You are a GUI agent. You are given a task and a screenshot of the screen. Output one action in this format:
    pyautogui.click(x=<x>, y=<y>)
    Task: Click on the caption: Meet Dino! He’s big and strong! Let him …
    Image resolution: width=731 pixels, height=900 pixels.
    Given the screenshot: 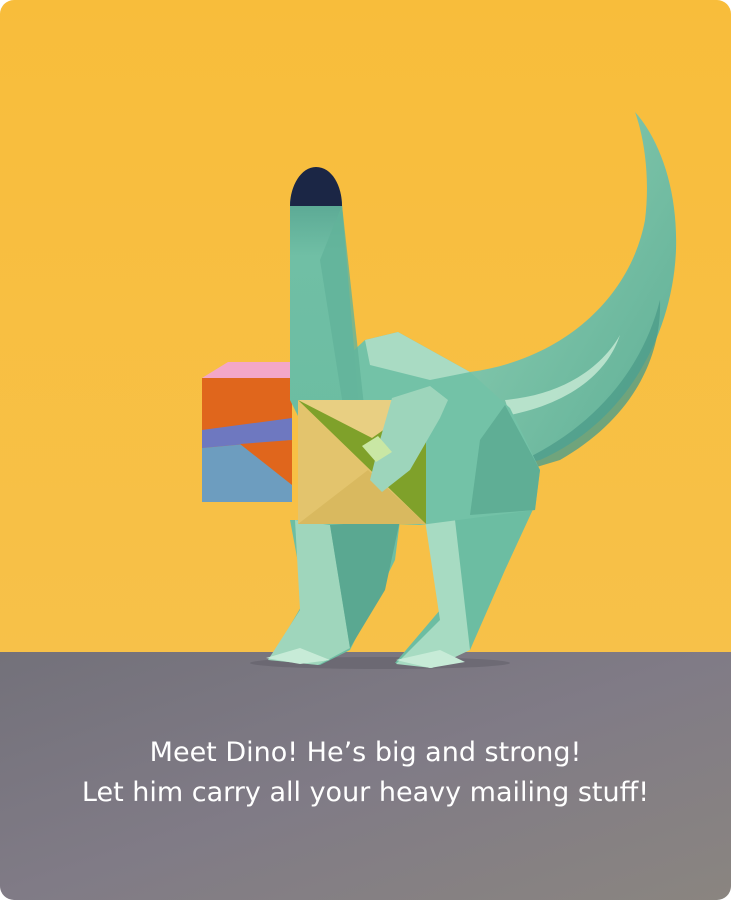 What is the action you would take?
    pyautogui.click(x=365, y=773)
    